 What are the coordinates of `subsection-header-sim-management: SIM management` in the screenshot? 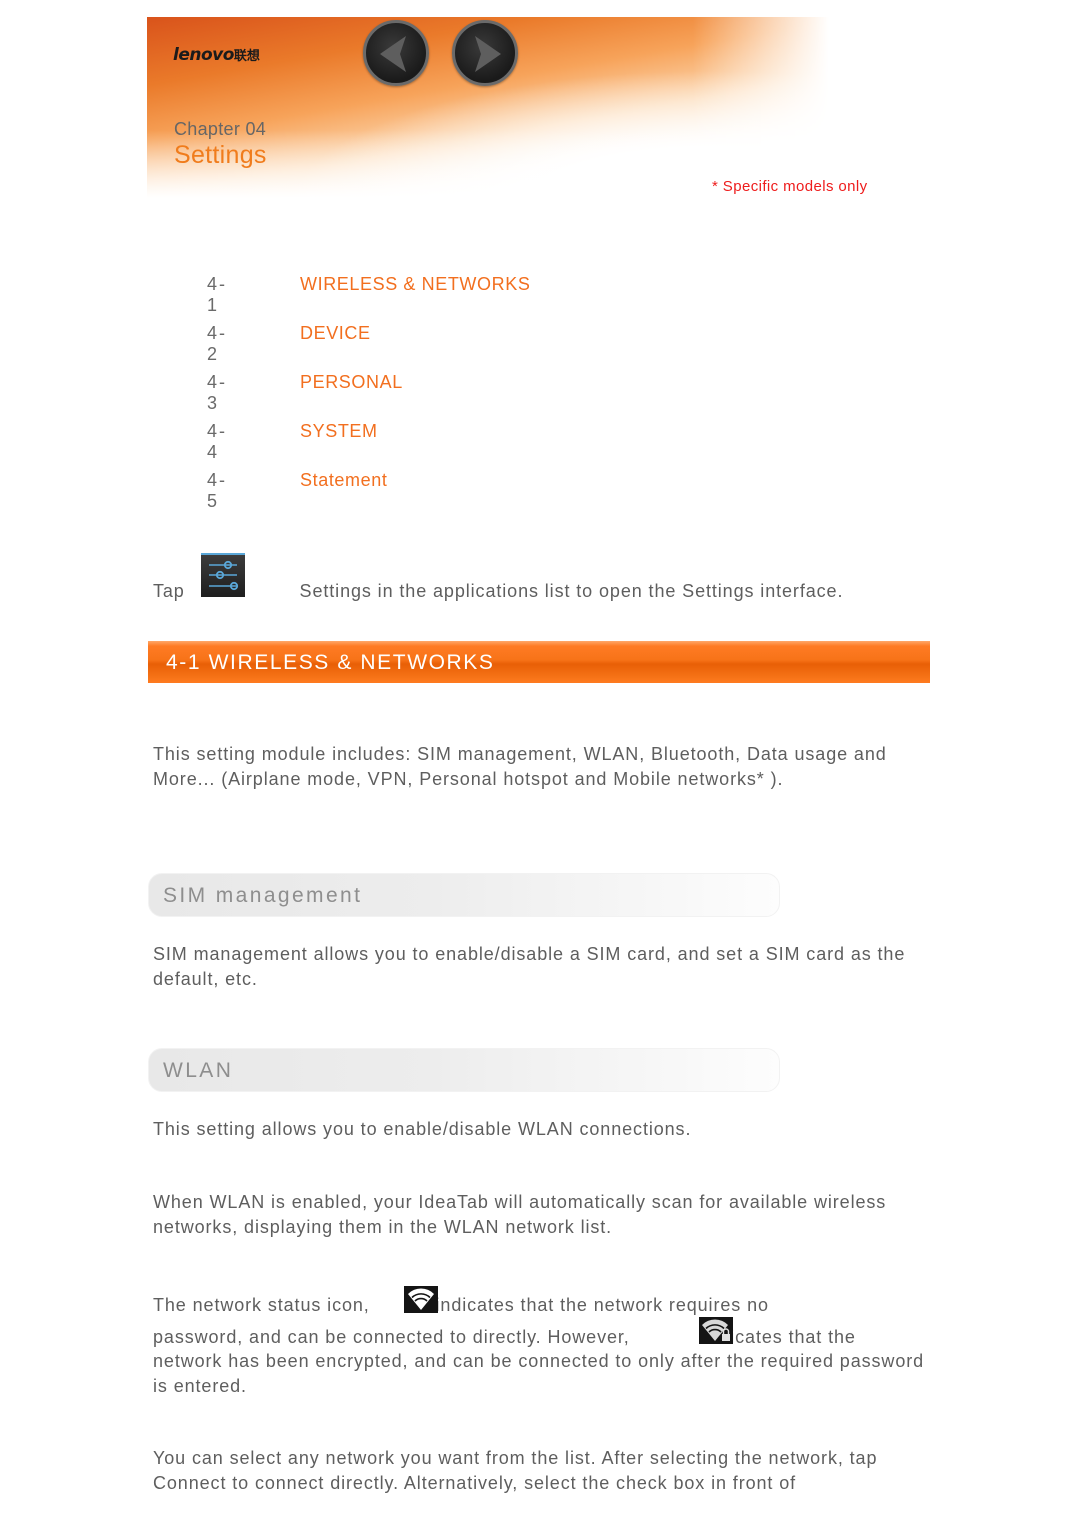 It's located at (464, 895).